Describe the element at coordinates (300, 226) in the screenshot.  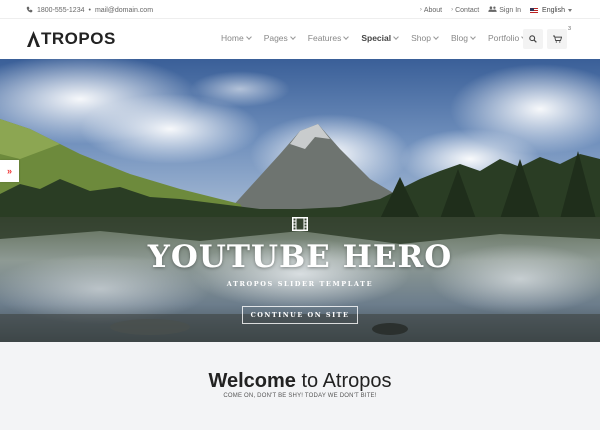
I see `film-icon` at that location.